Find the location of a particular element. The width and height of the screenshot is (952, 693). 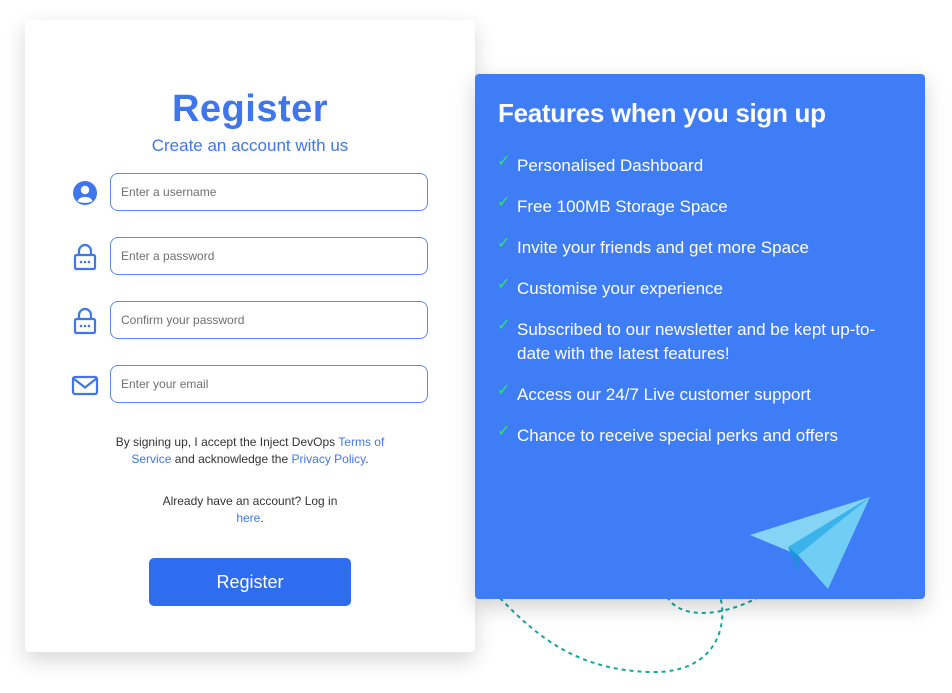

password-row is located at coordinates (250, 257).